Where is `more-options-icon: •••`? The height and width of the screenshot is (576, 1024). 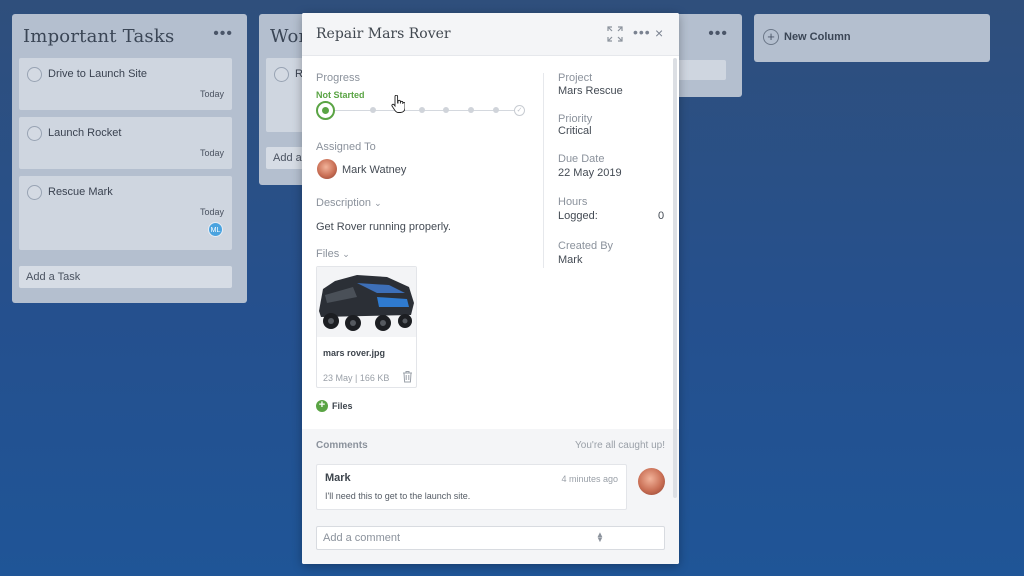 more-options-icon: ••• is located at coordinates (642, 32).